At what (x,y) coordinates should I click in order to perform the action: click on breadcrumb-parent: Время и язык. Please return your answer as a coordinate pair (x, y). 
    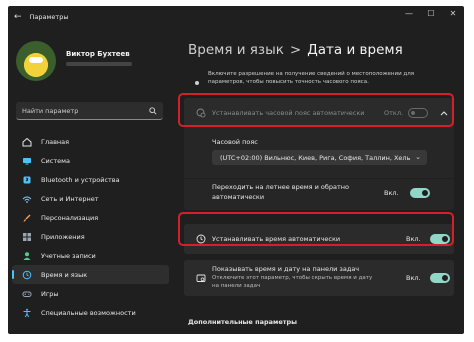
    Looking at the image, I should click on (236, 50).